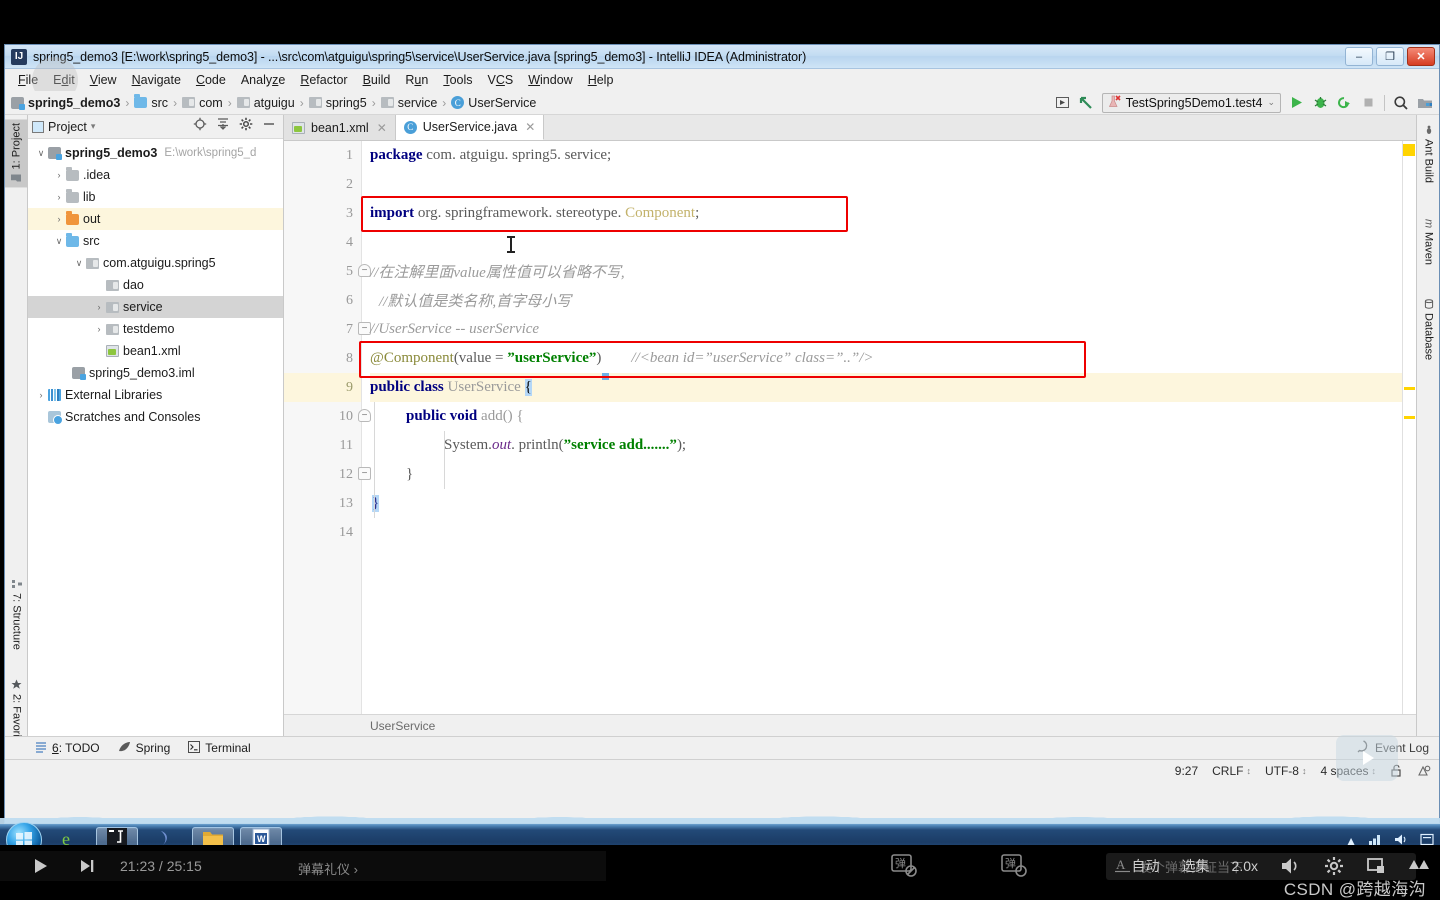  I want to click on menu-run: Run, so click(416, 80).